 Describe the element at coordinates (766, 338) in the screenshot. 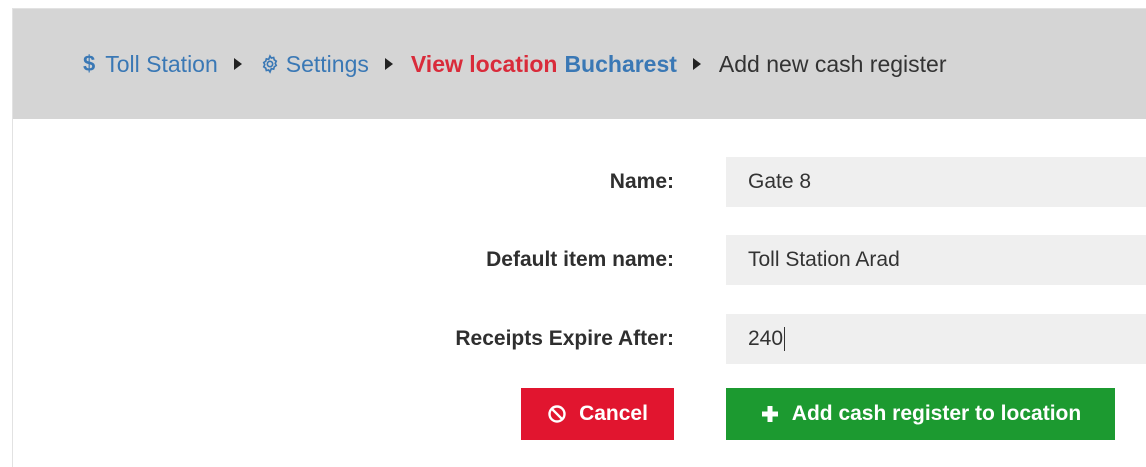

I see `receipts-expire-value: 240` at that location.